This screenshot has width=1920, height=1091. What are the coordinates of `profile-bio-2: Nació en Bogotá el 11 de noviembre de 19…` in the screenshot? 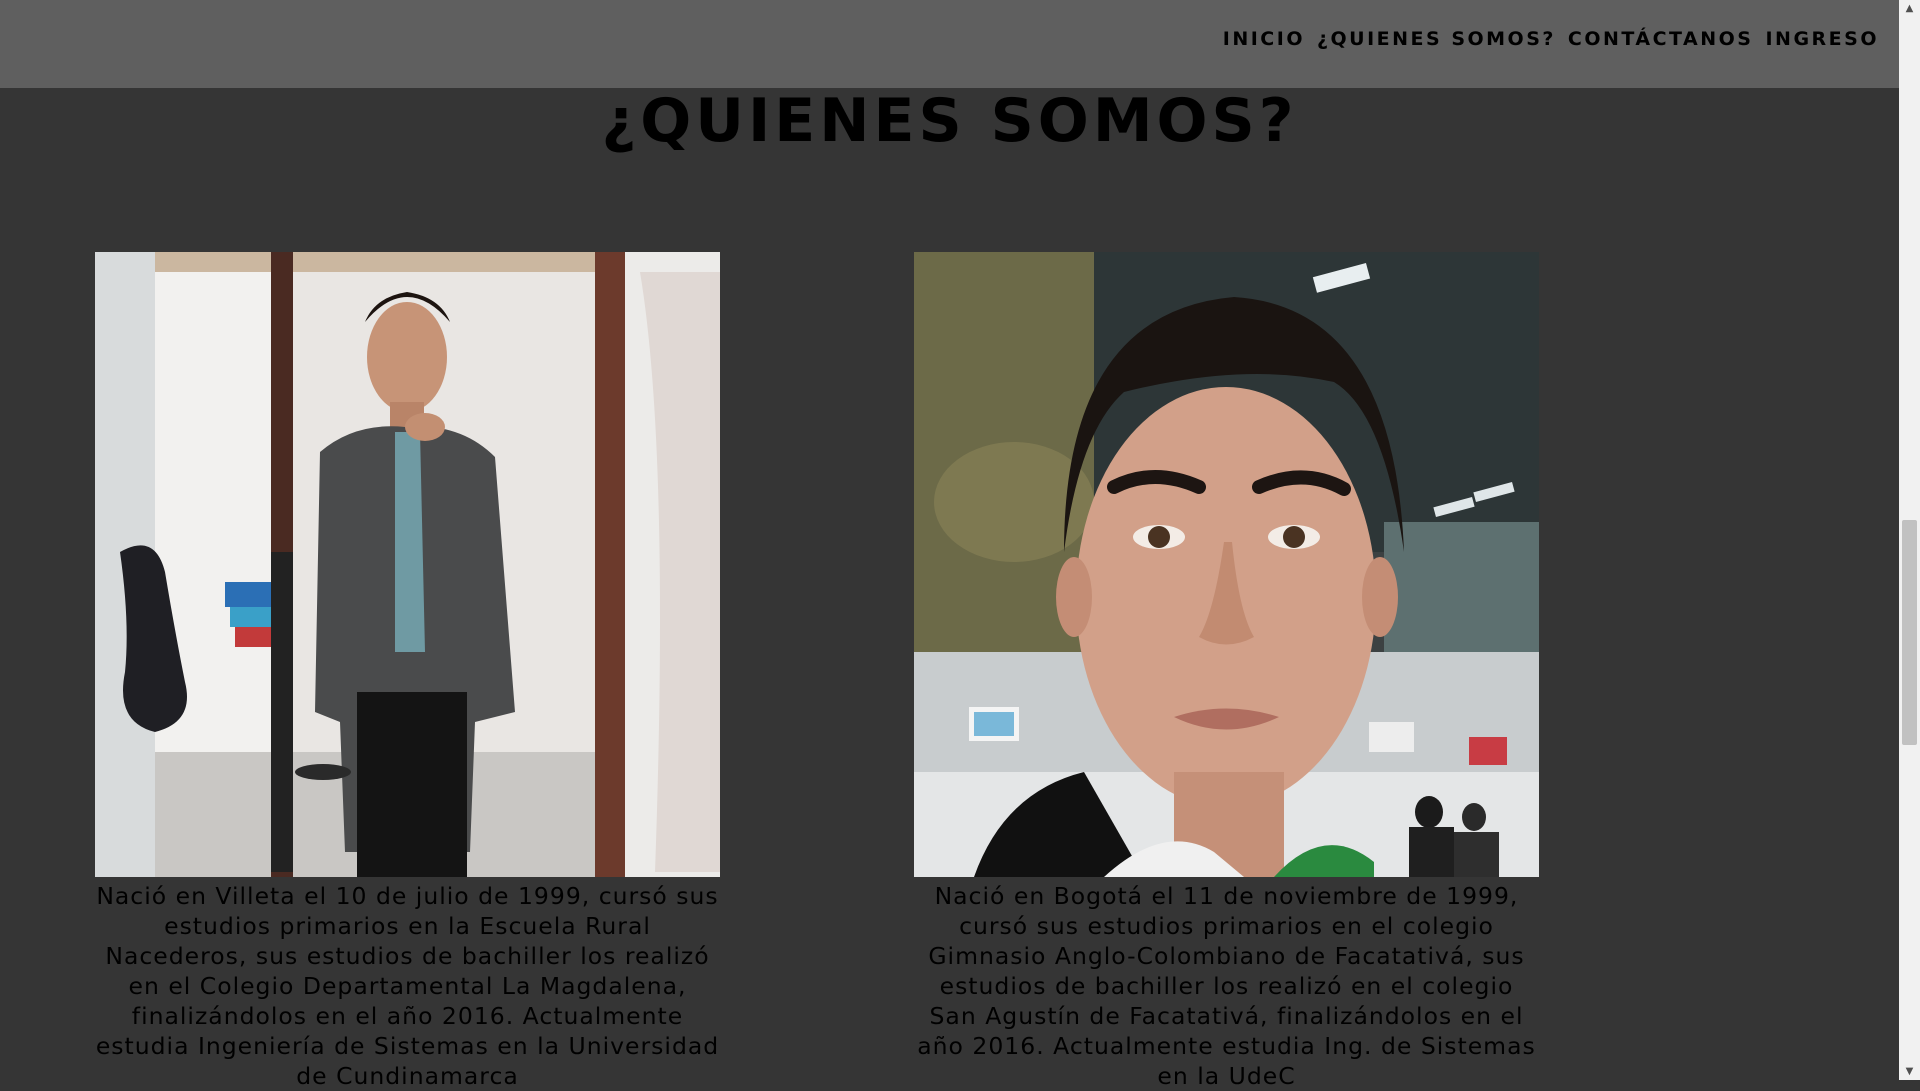 It's located at (1226, 986).